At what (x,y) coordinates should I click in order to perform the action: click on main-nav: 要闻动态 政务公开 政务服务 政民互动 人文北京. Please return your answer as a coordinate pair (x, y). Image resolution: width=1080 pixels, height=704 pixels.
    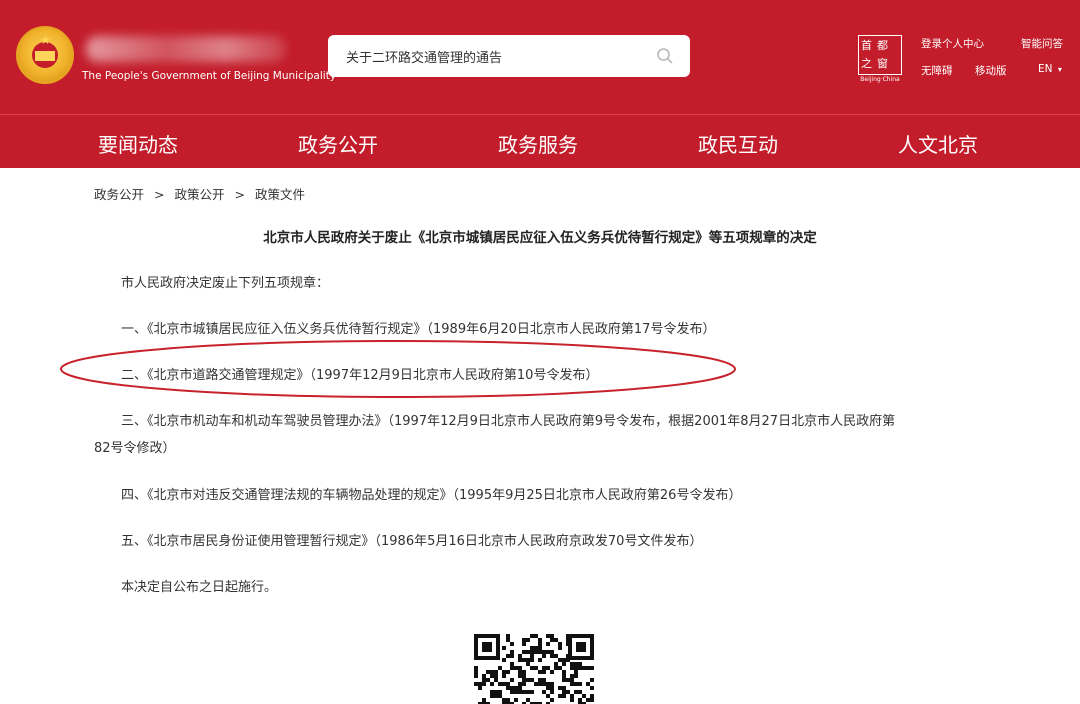
    Looking at the image, I should click on (540, 141).